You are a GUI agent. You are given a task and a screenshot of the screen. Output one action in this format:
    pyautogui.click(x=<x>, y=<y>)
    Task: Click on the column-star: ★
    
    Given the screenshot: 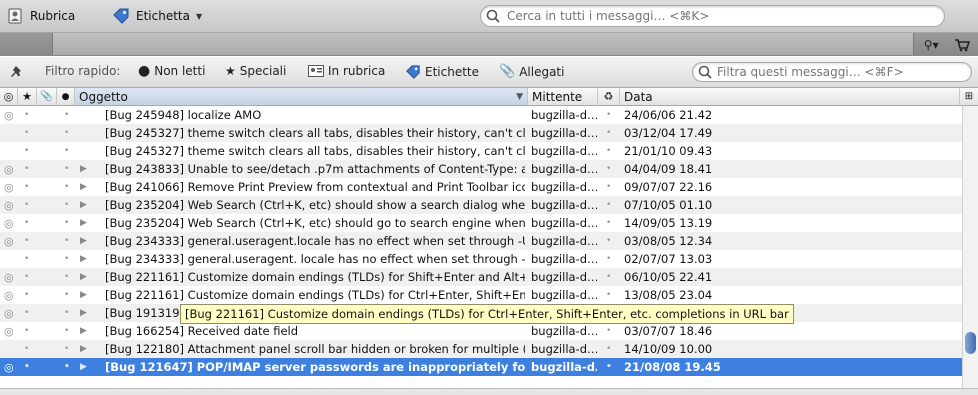 What is the action you would take?
    pyautogui.click(x=27, y=96)
    